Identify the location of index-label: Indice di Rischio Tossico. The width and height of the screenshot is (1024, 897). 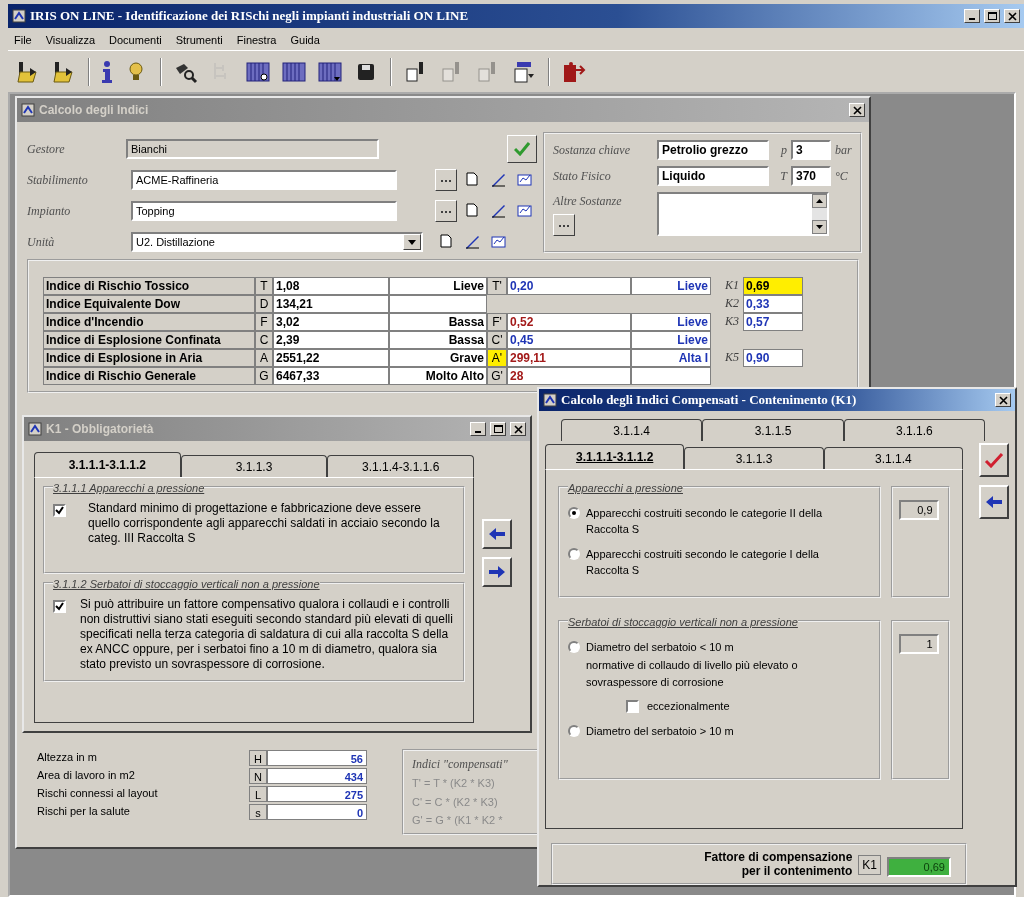
(149, 286).